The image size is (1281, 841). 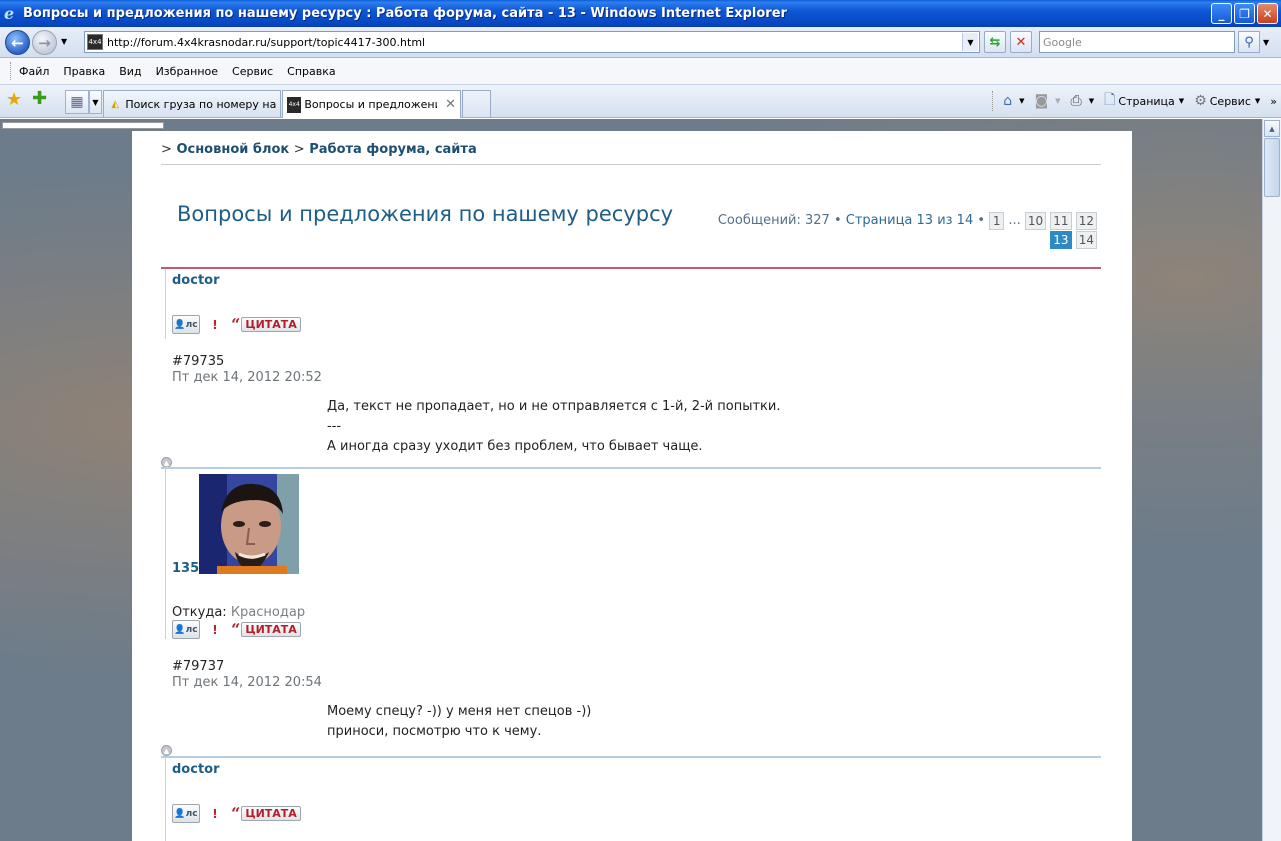 I want to click on command-bar: ⌂ ▼ ◙ ▼ ⎙ ▼ 🗋 Страница ▼ ⚙ Сервис ▼ », so click(x=1136, y=101).